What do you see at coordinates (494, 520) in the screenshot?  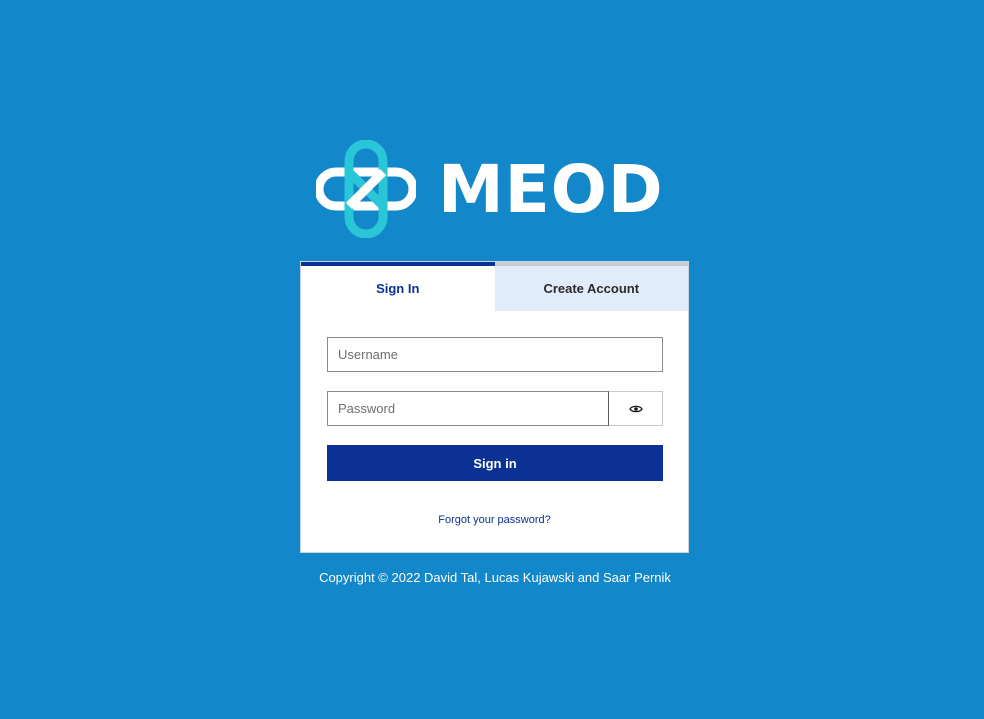 I see `forgot-password-link: Forgot your password?` at bounding box center [494, 520].